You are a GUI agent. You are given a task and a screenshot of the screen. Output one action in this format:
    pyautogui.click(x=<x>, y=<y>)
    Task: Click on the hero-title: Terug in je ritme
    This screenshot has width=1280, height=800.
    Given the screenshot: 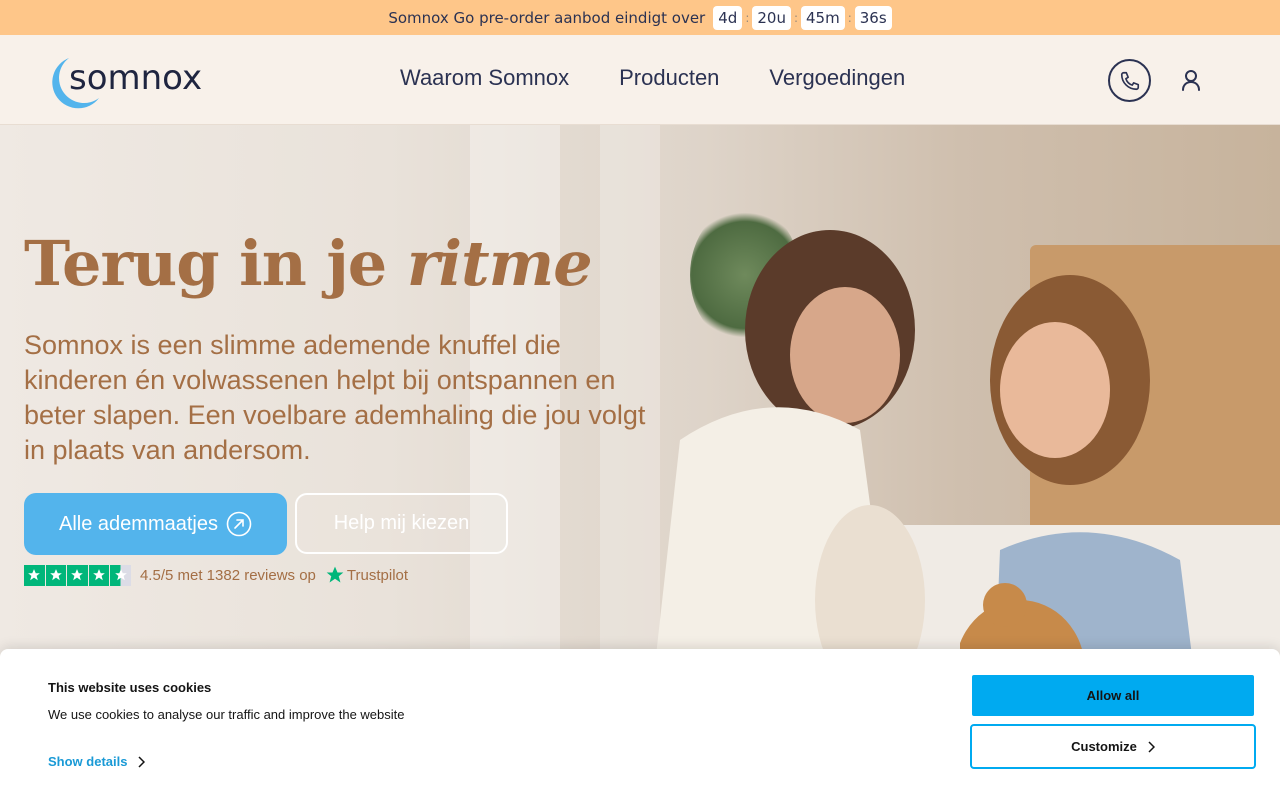 What is the action you would take?
    pyautogui.click(x=308, y=263)
    